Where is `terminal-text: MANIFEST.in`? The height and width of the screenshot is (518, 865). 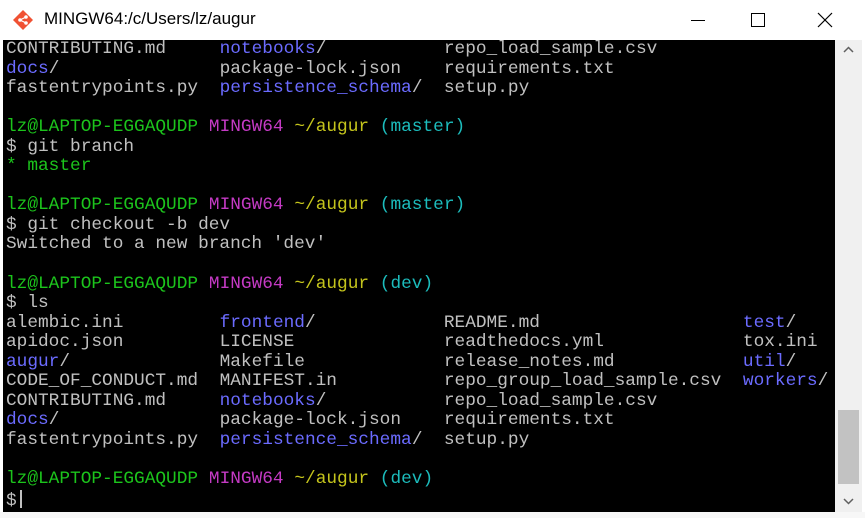 terminal-text: MANIFEST.in is located at coordinates (278, 381).